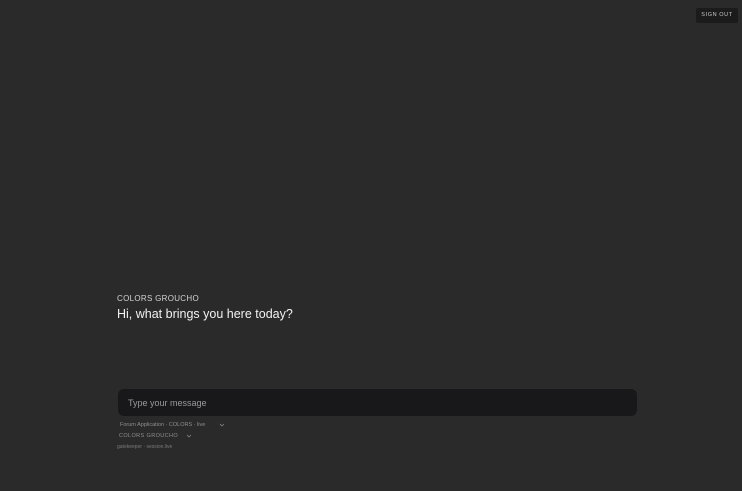  What do you see at coordinates (717, 15) in the screenshot?
I see `sign-out-button: SIGN OUT` at bounding box center [717, 15].